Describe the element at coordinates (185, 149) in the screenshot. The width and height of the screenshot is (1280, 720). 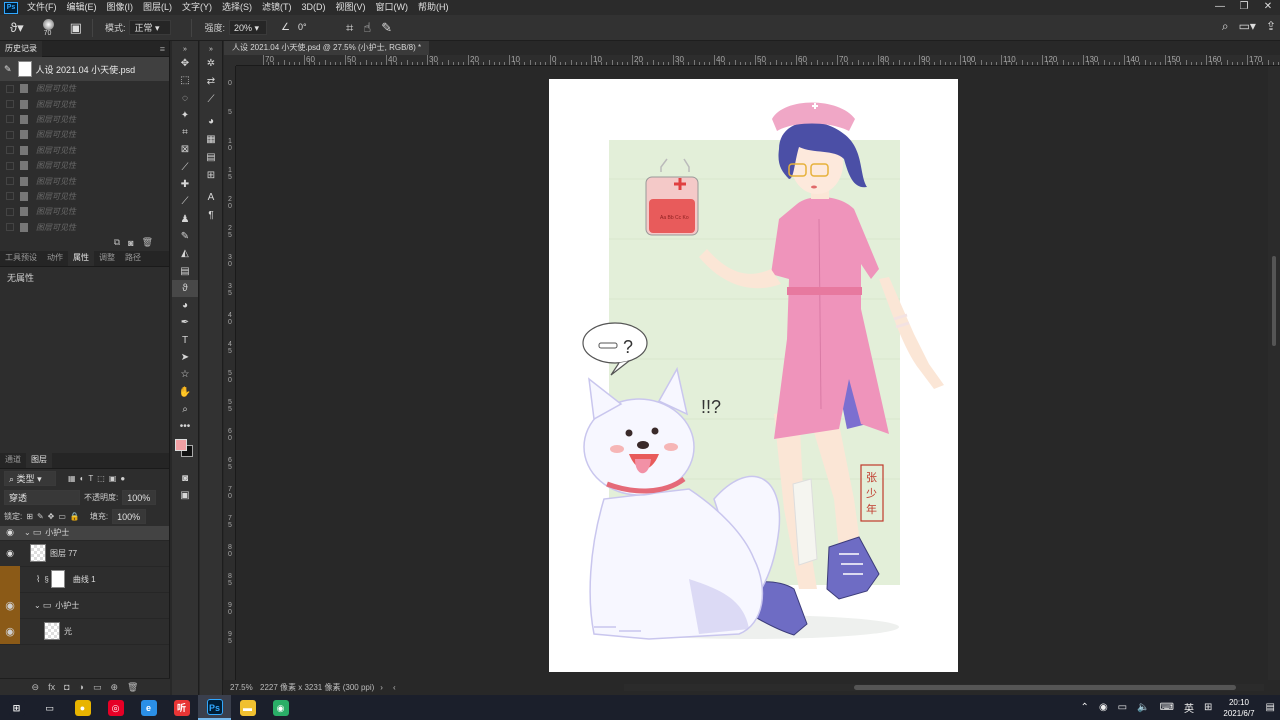
I see `frame-tool-icon: ⊠` at that location.